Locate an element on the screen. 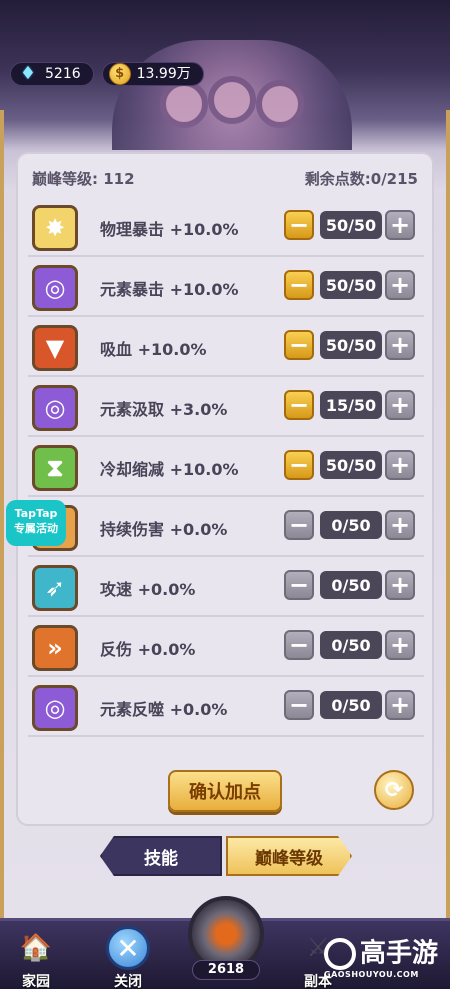 The width and height of the screenshot is (450, 989). skill-name: 攻速 +0.0% is located at coordinates (148, 589).